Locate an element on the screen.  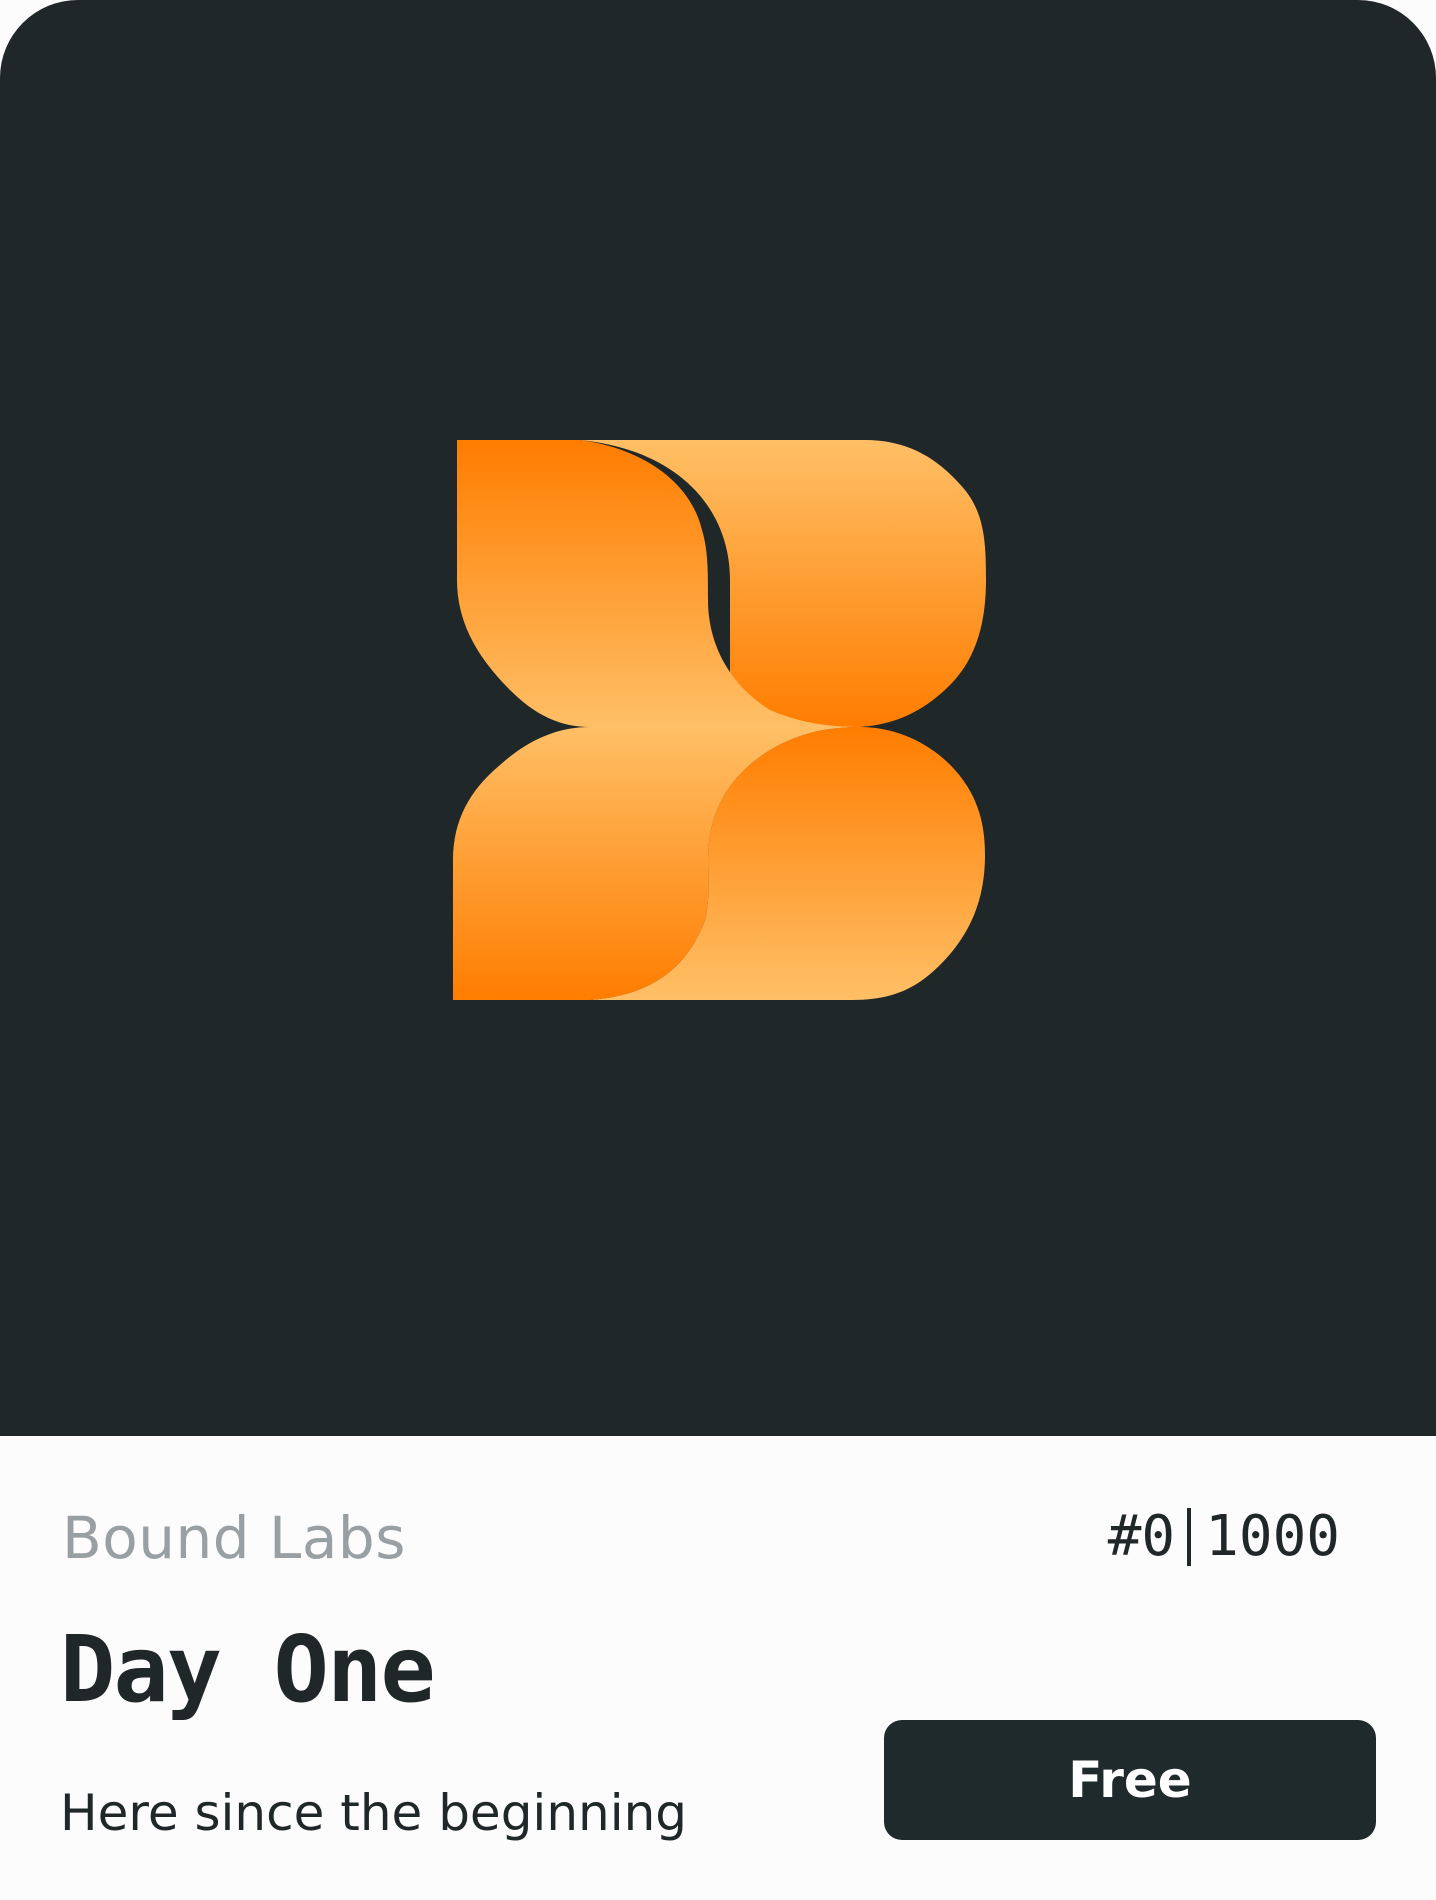
edition-counter: #0 1000 is located at coordinates (1224, 1536).